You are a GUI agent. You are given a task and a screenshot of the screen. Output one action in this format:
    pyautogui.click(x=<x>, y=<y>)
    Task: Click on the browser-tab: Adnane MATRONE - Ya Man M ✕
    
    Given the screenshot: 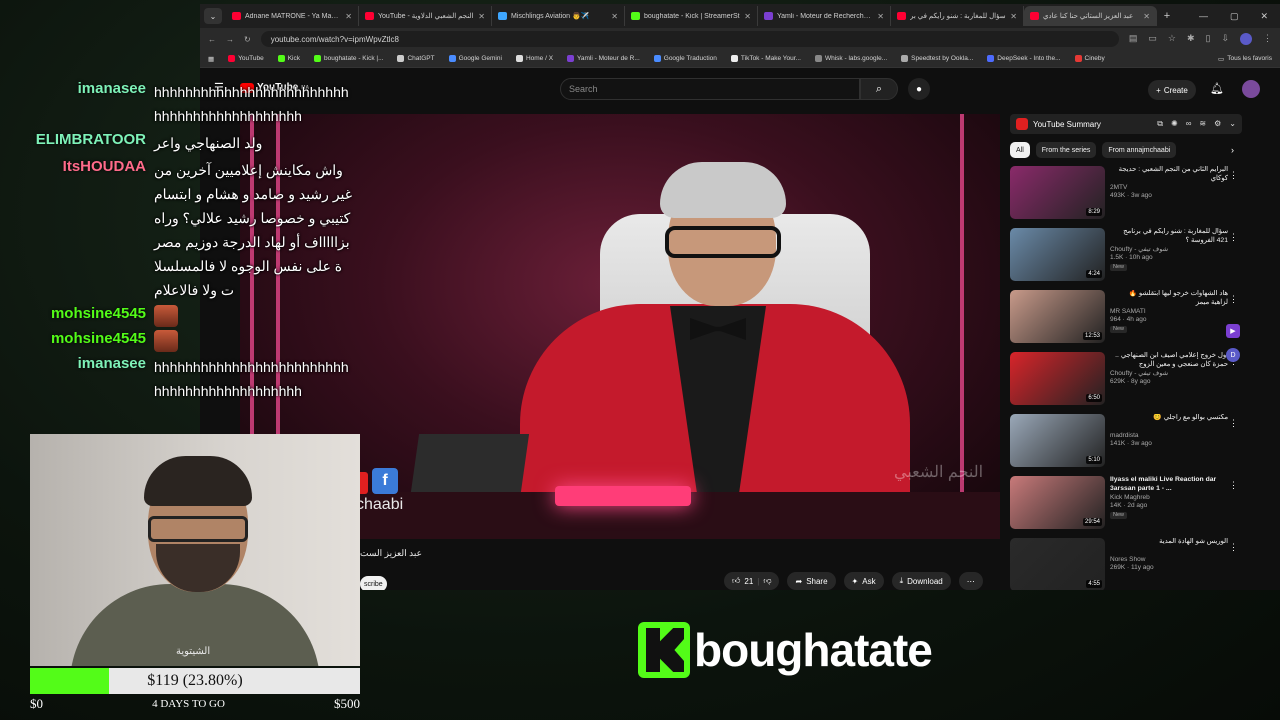 What is the action you would take?
    pyautogui.click(x=292, y=16)
    